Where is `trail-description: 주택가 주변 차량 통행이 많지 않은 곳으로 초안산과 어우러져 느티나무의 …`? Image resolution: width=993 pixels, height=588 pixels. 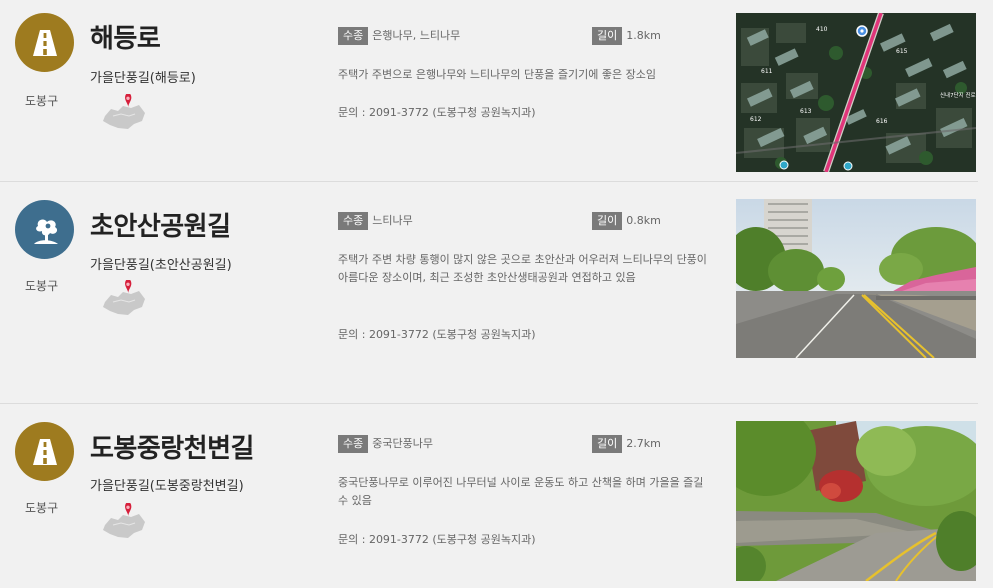 trail-description: 주택가 주변 차량 통행이 많지 않은 곳으로 초안산과 어우러져 느티나무의 … is located at coordinates (522, 268).